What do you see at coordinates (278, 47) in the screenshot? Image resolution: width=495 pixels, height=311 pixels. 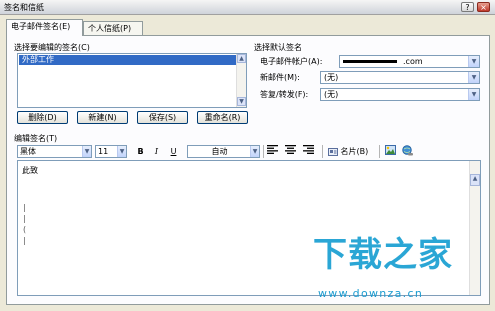 I see `default-signature-label: 选择默认签名` at bounding box center [278, 47].